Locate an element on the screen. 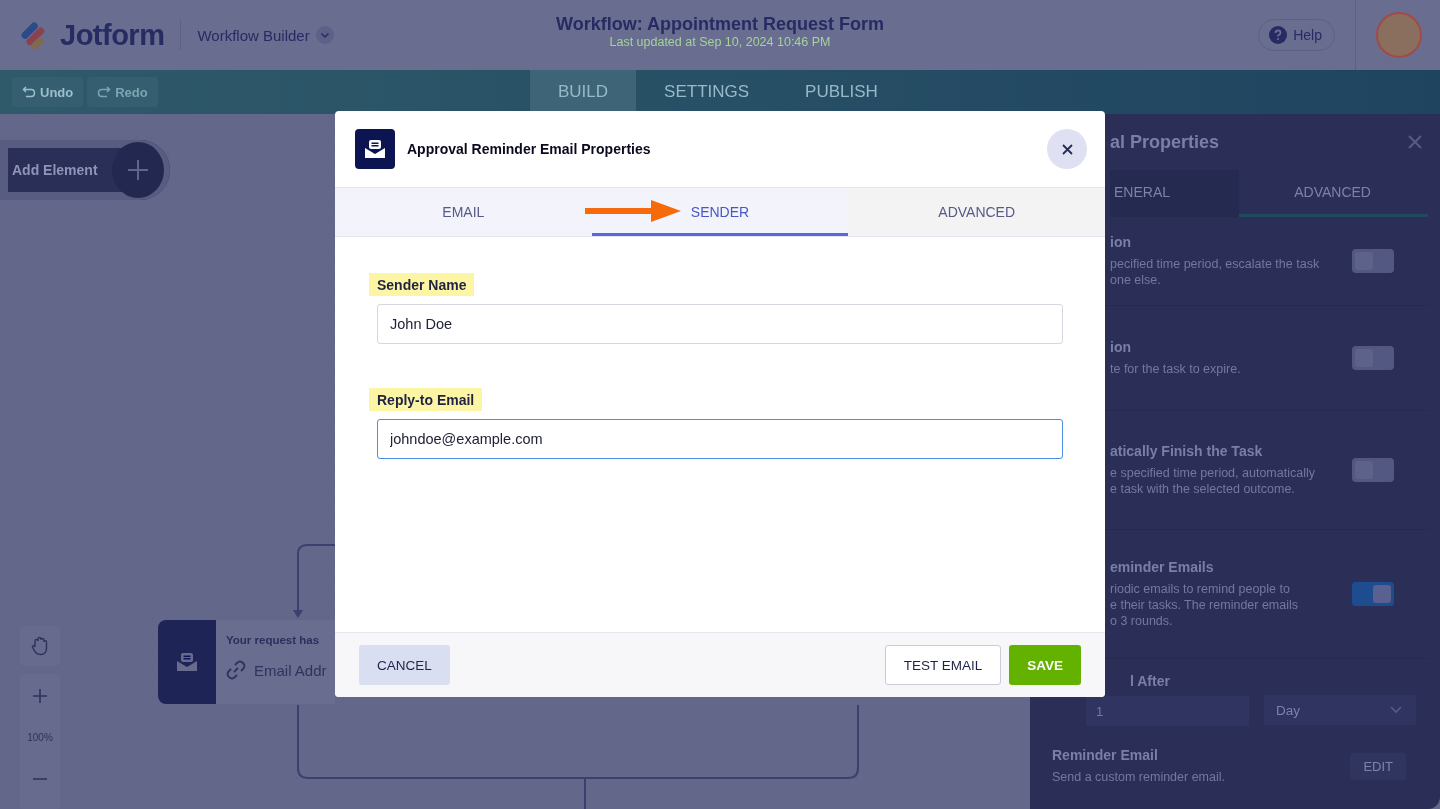  redo-icon is located at coordinates (104, 92).